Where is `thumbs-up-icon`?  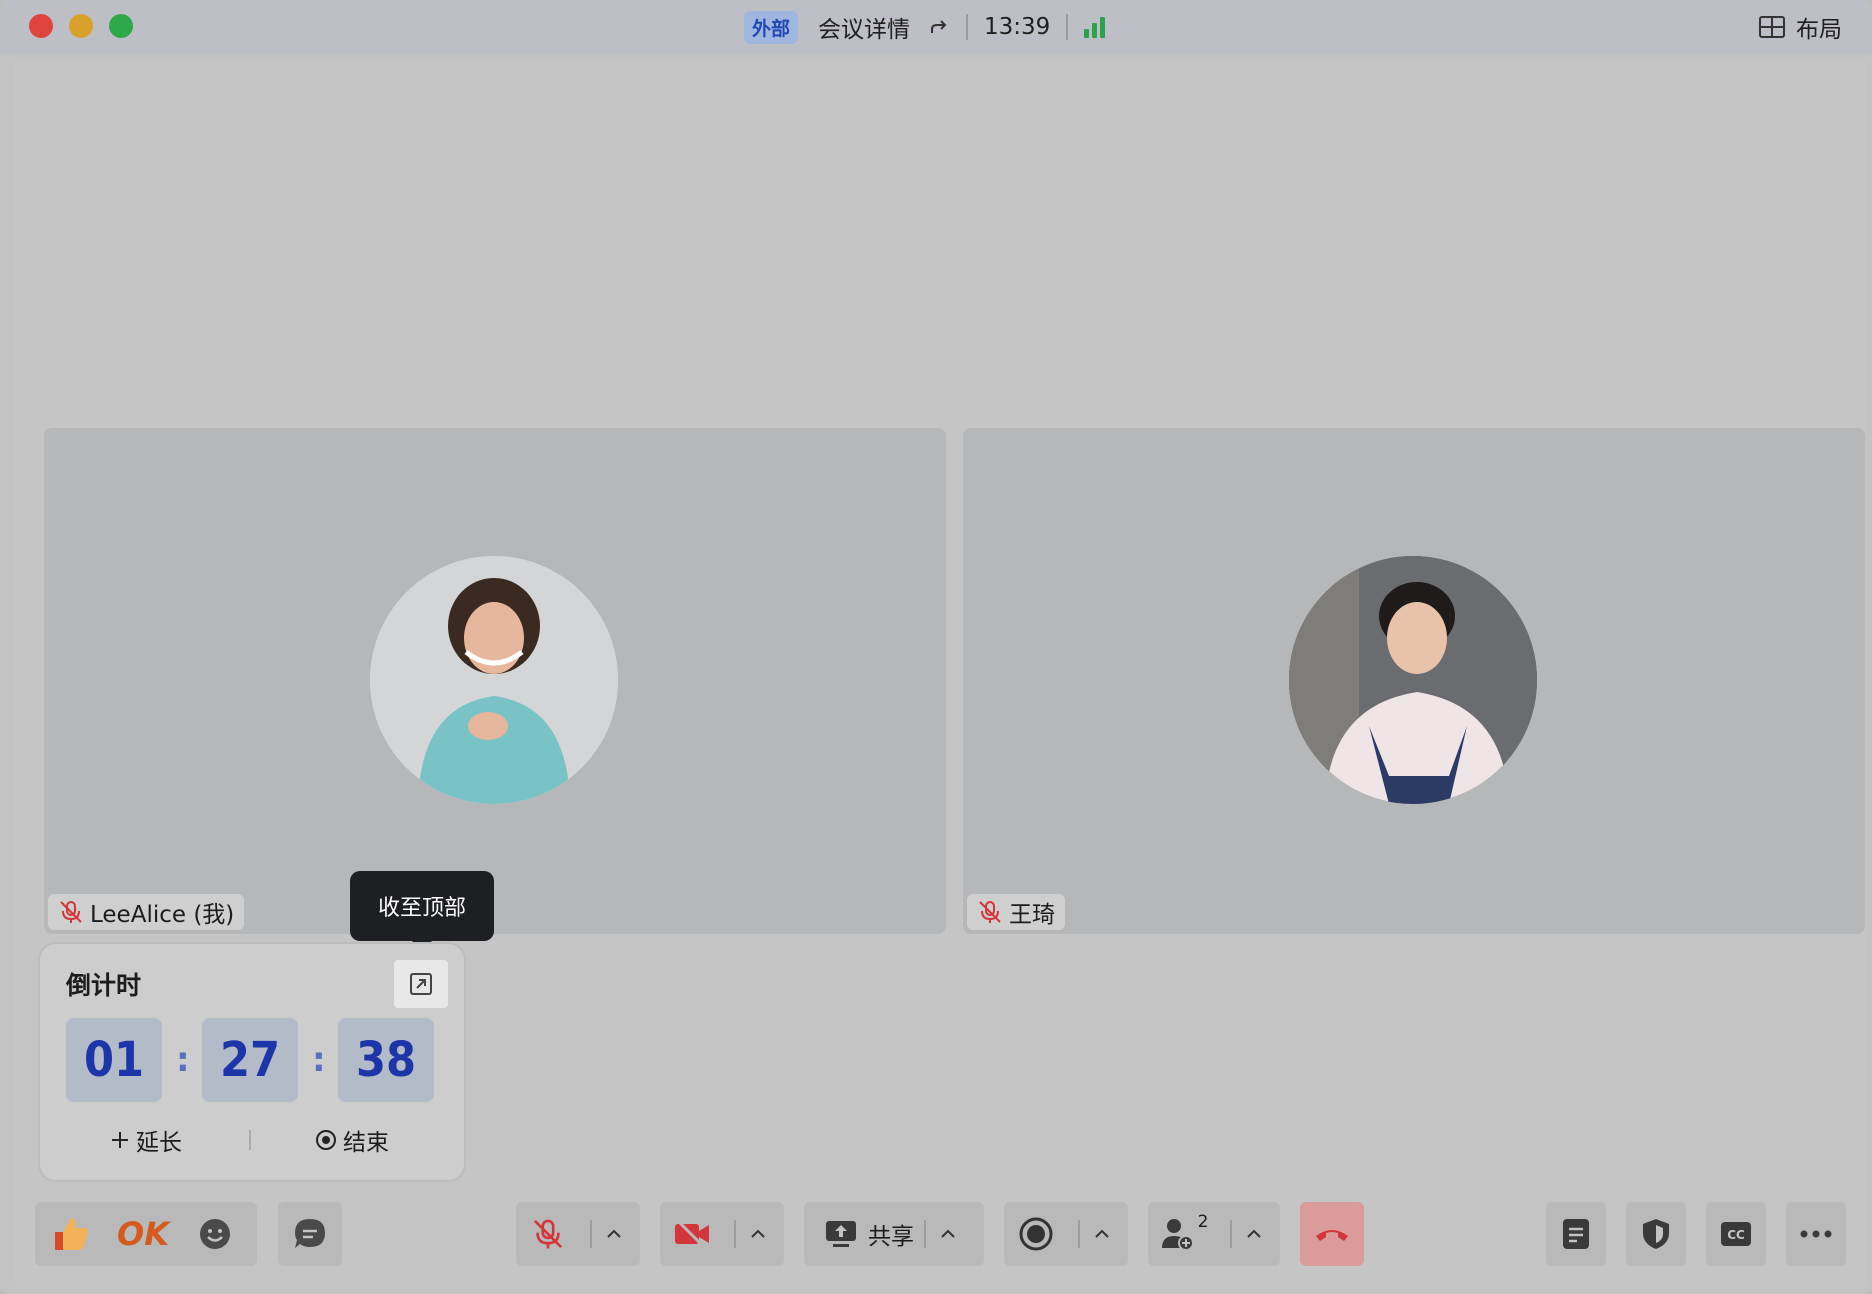
thumbs-up-icon is located at coordinates (71, 1234).